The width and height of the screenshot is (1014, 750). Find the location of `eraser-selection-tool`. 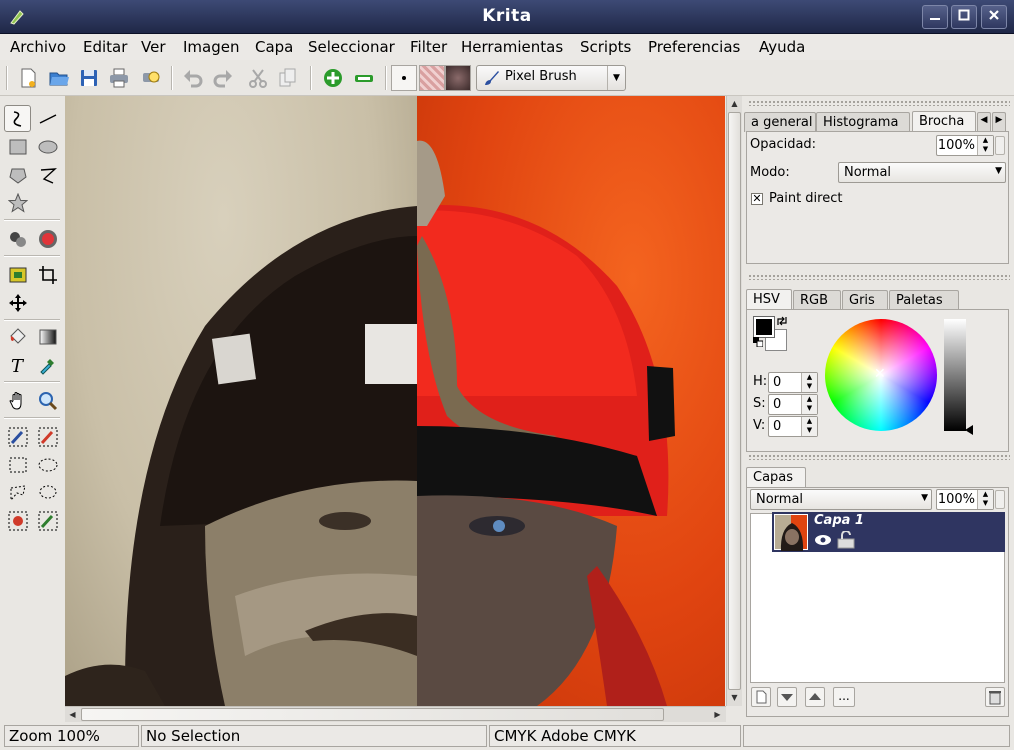

eraser-selection-tool is located at coordinates (47, 436).